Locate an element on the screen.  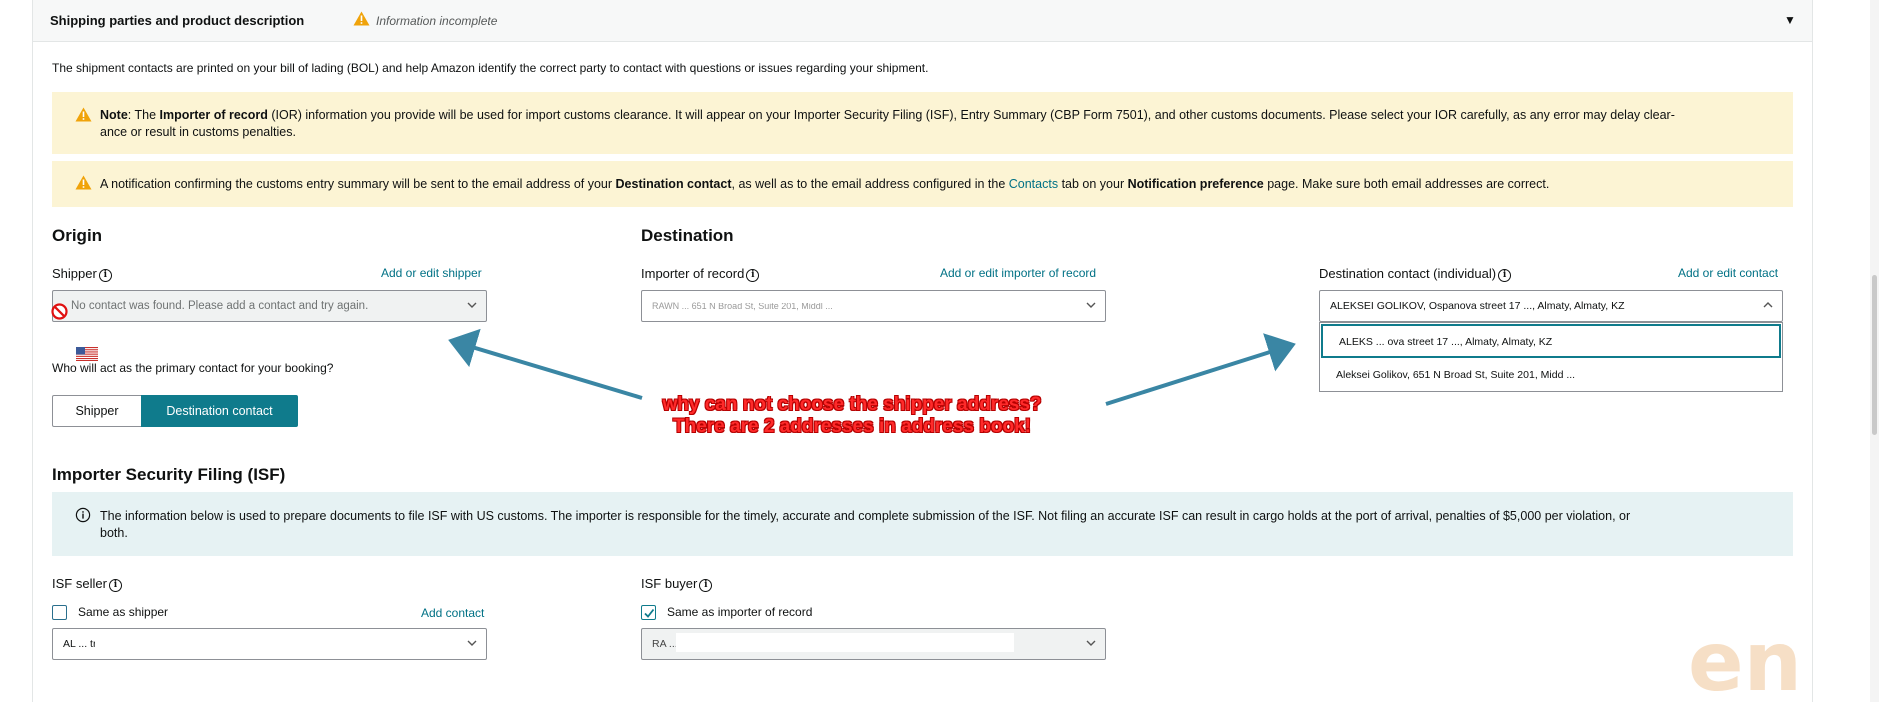
destination-contact-label: Destination contact (individual) i is located at coordinates (1415, 274).